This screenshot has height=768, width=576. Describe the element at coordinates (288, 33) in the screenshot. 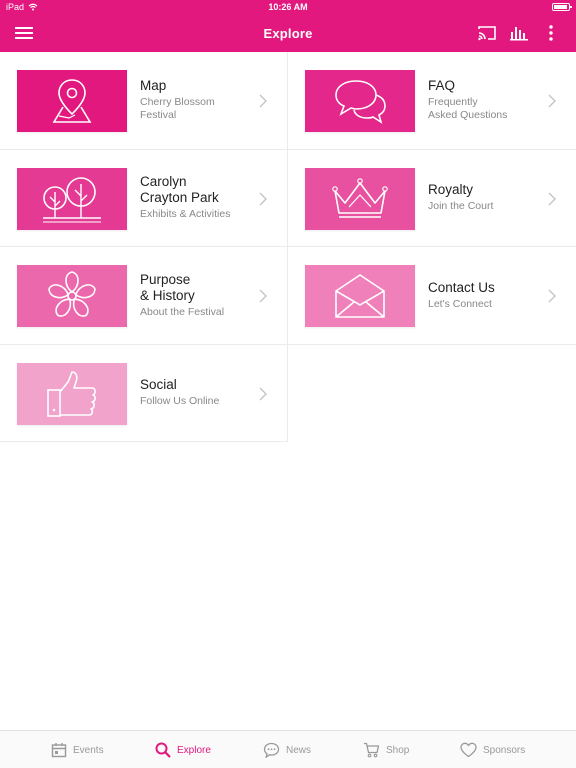

I see `navigation-bar: Explore` at that location.